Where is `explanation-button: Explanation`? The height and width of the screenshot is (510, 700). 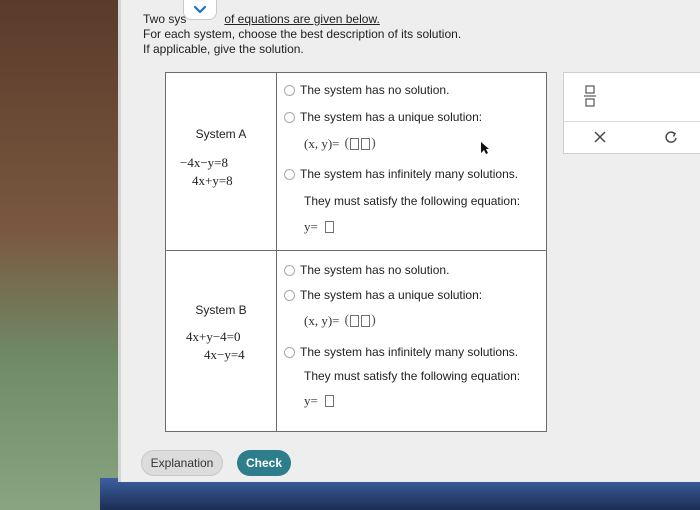 explanation-button: Explanation is located at coordinates (182, 463).